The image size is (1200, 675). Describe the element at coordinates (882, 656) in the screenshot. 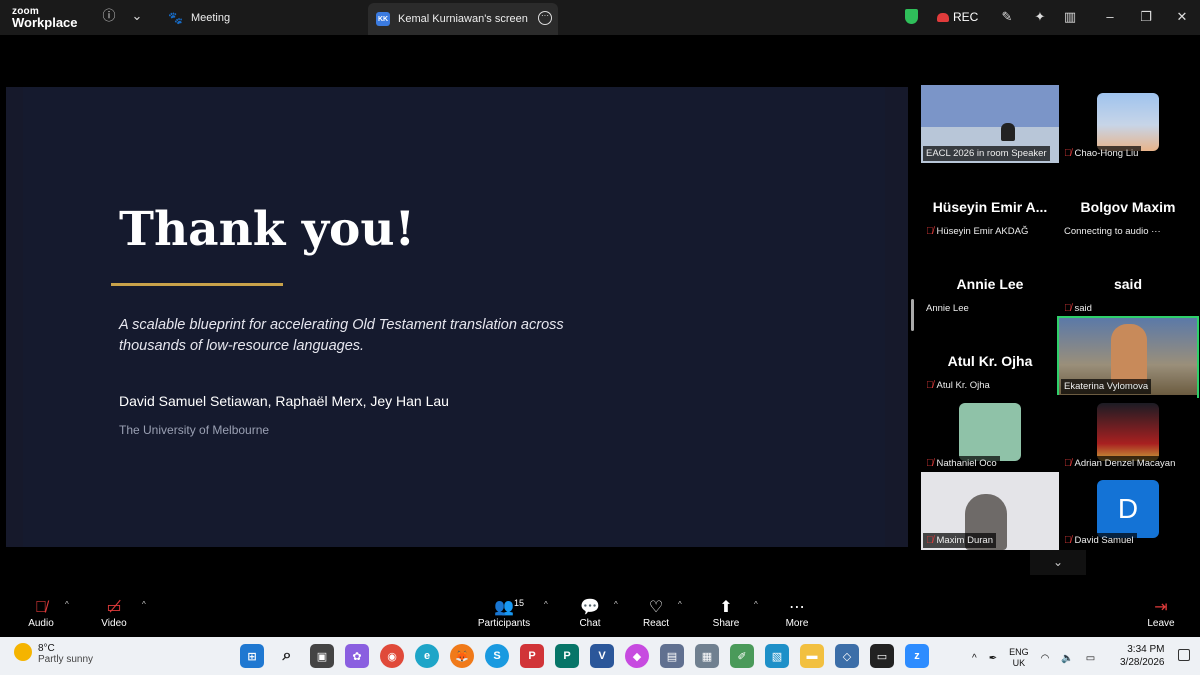

I see `terminal-icon: ▭` at that location.